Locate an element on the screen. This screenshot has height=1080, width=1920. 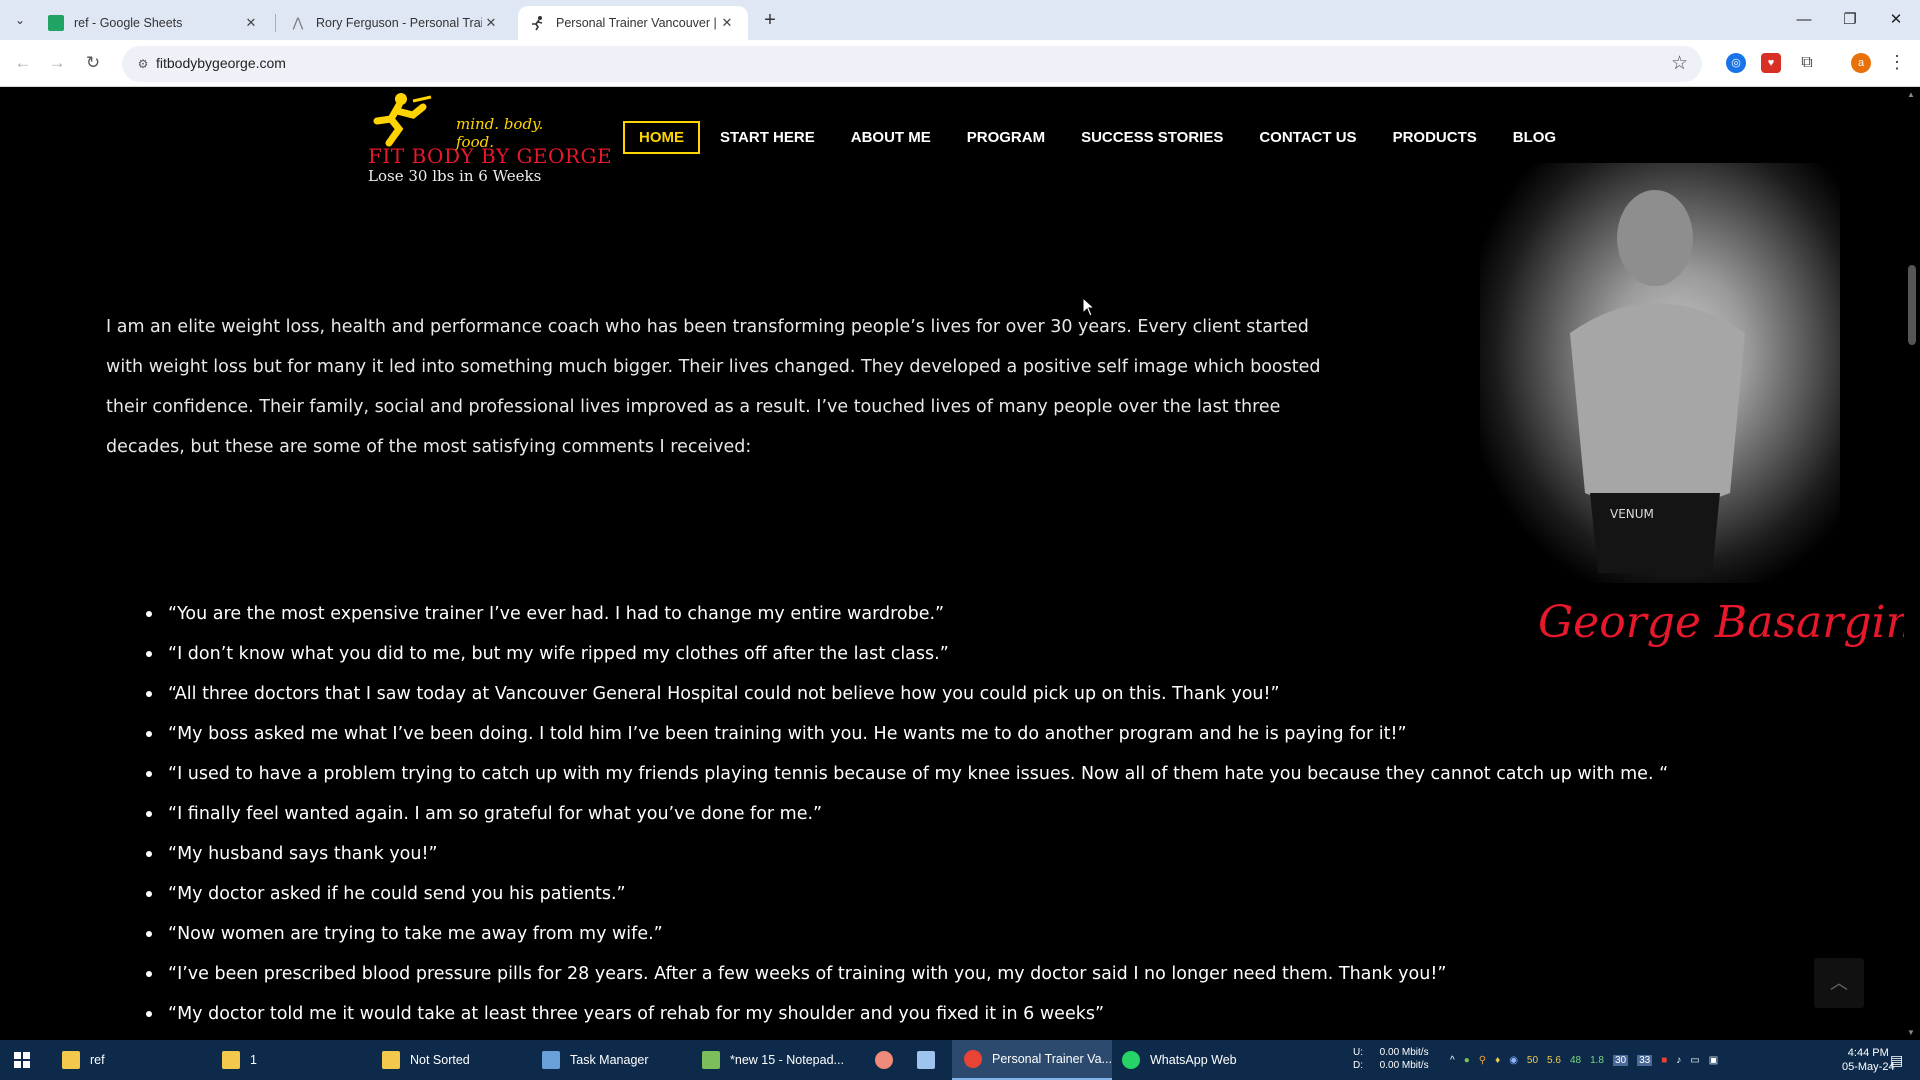
tab-google-sheets: ref - Google Sheets ✕ is located at coordinates (154, 23).